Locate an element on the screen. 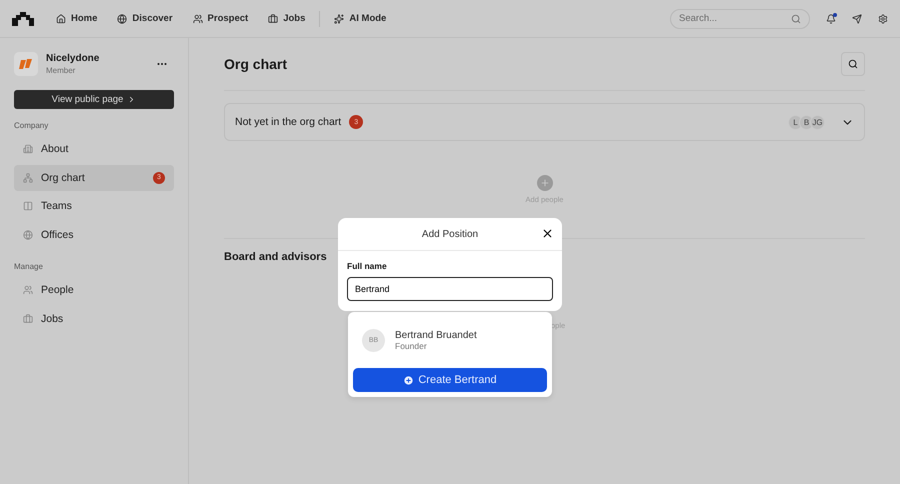 Image resolution: width=900 pixels, height=484 pixels. sidebar-item: About is located at coordinates (94, 149).